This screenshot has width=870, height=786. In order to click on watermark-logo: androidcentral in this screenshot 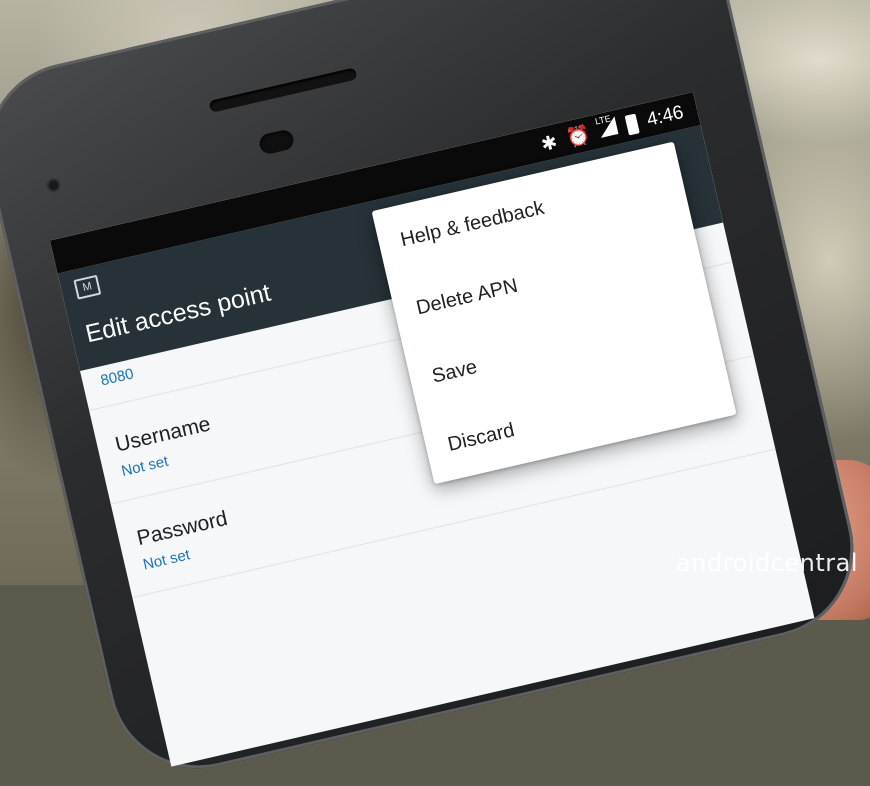, I will do `click(767, 563)`.